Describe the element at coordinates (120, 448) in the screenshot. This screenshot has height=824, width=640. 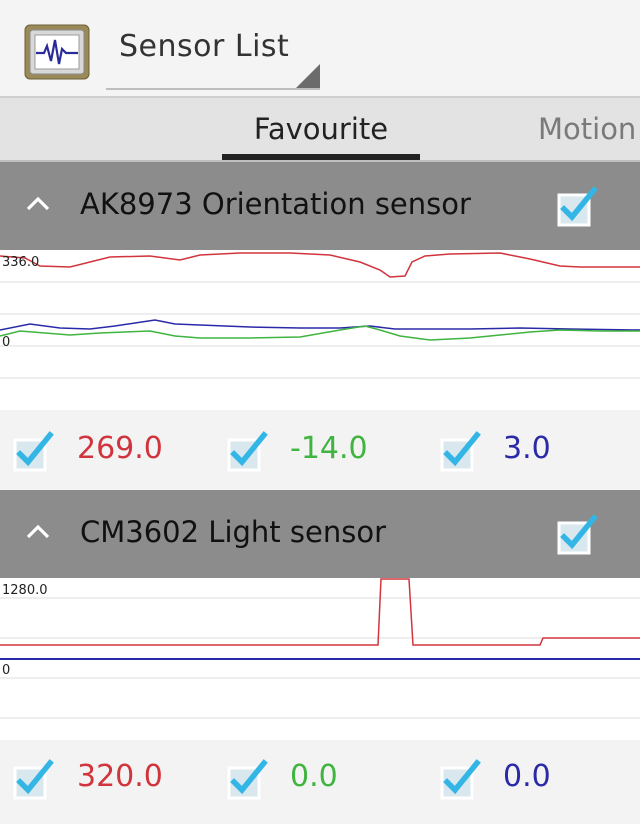
I see `value-x: 269.0` at that location.